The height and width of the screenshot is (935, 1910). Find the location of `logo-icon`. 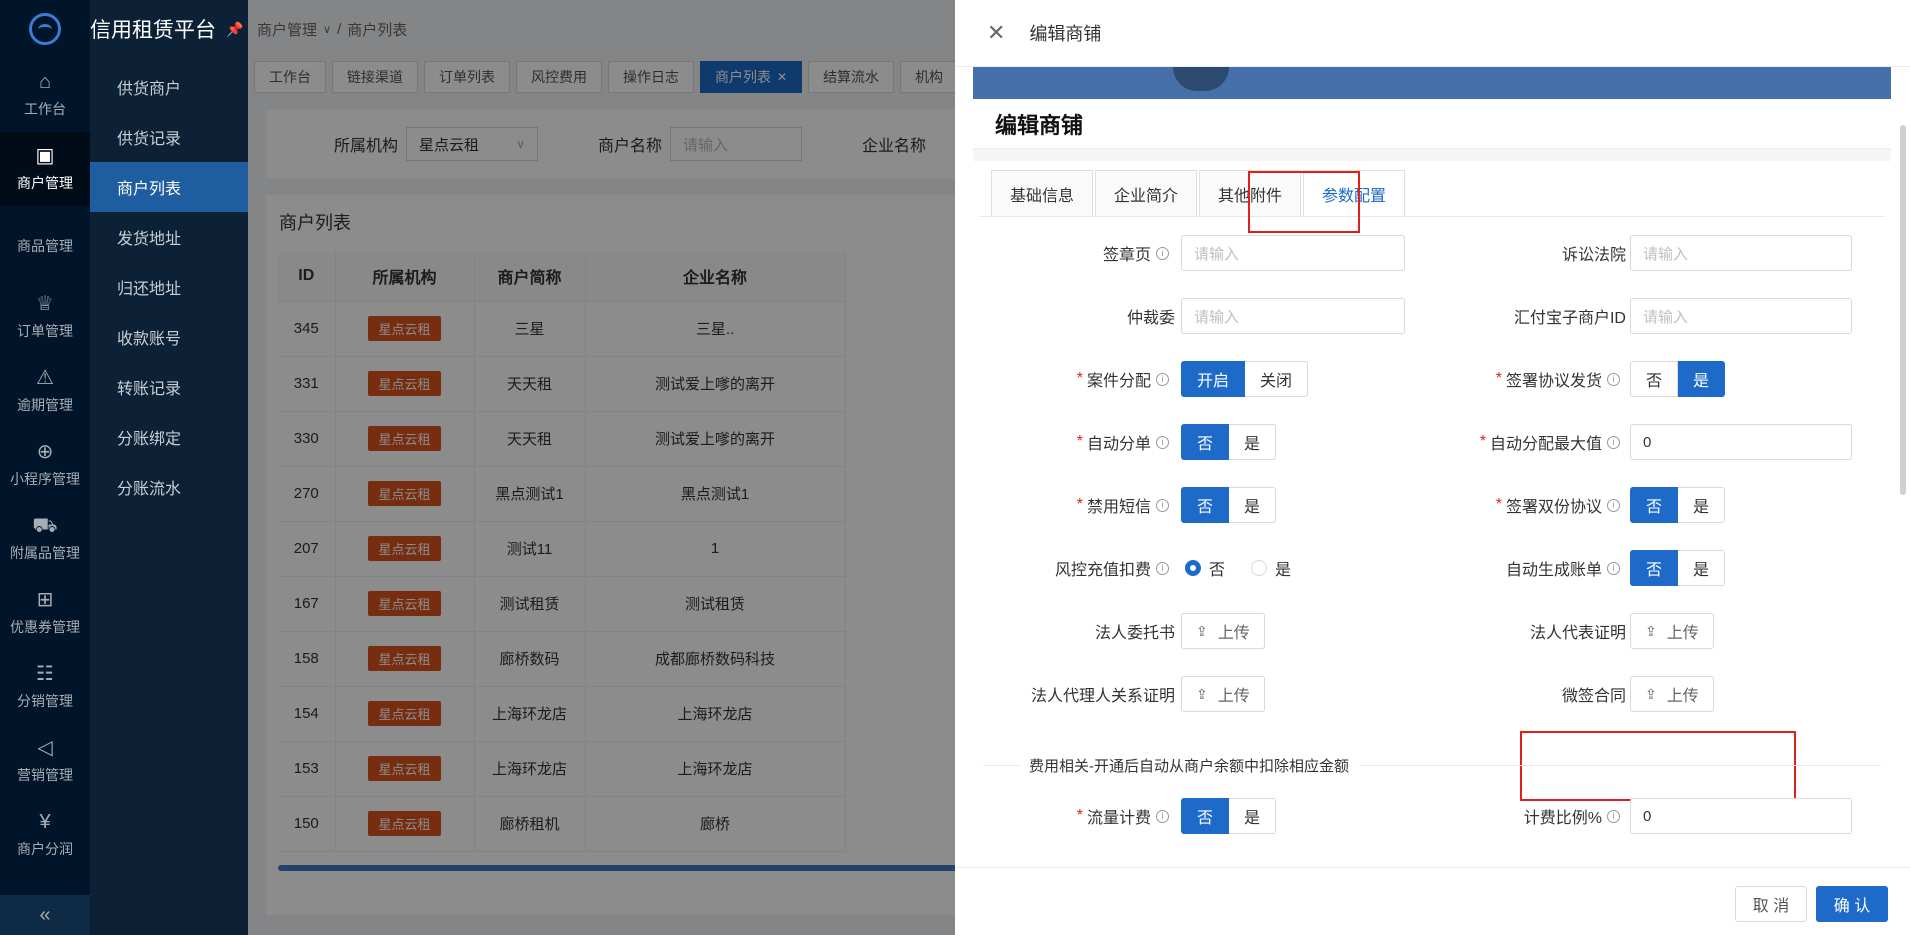

logo-icon is located at coordinates (45, 29).